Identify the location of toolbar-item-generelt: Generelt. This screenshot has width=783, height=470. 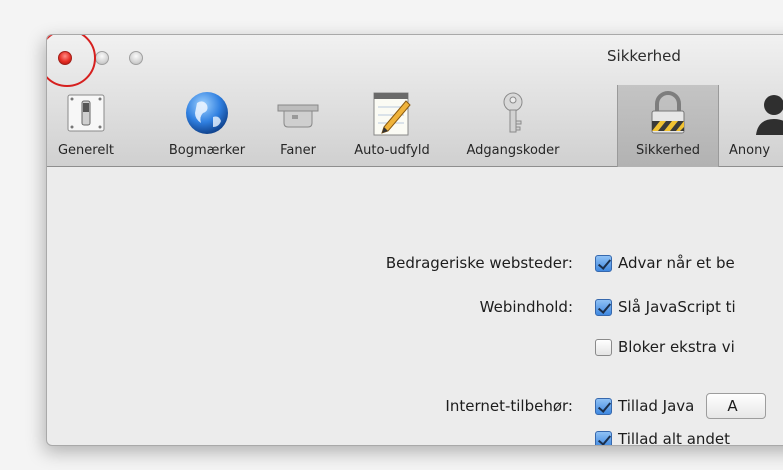
(86, 126).